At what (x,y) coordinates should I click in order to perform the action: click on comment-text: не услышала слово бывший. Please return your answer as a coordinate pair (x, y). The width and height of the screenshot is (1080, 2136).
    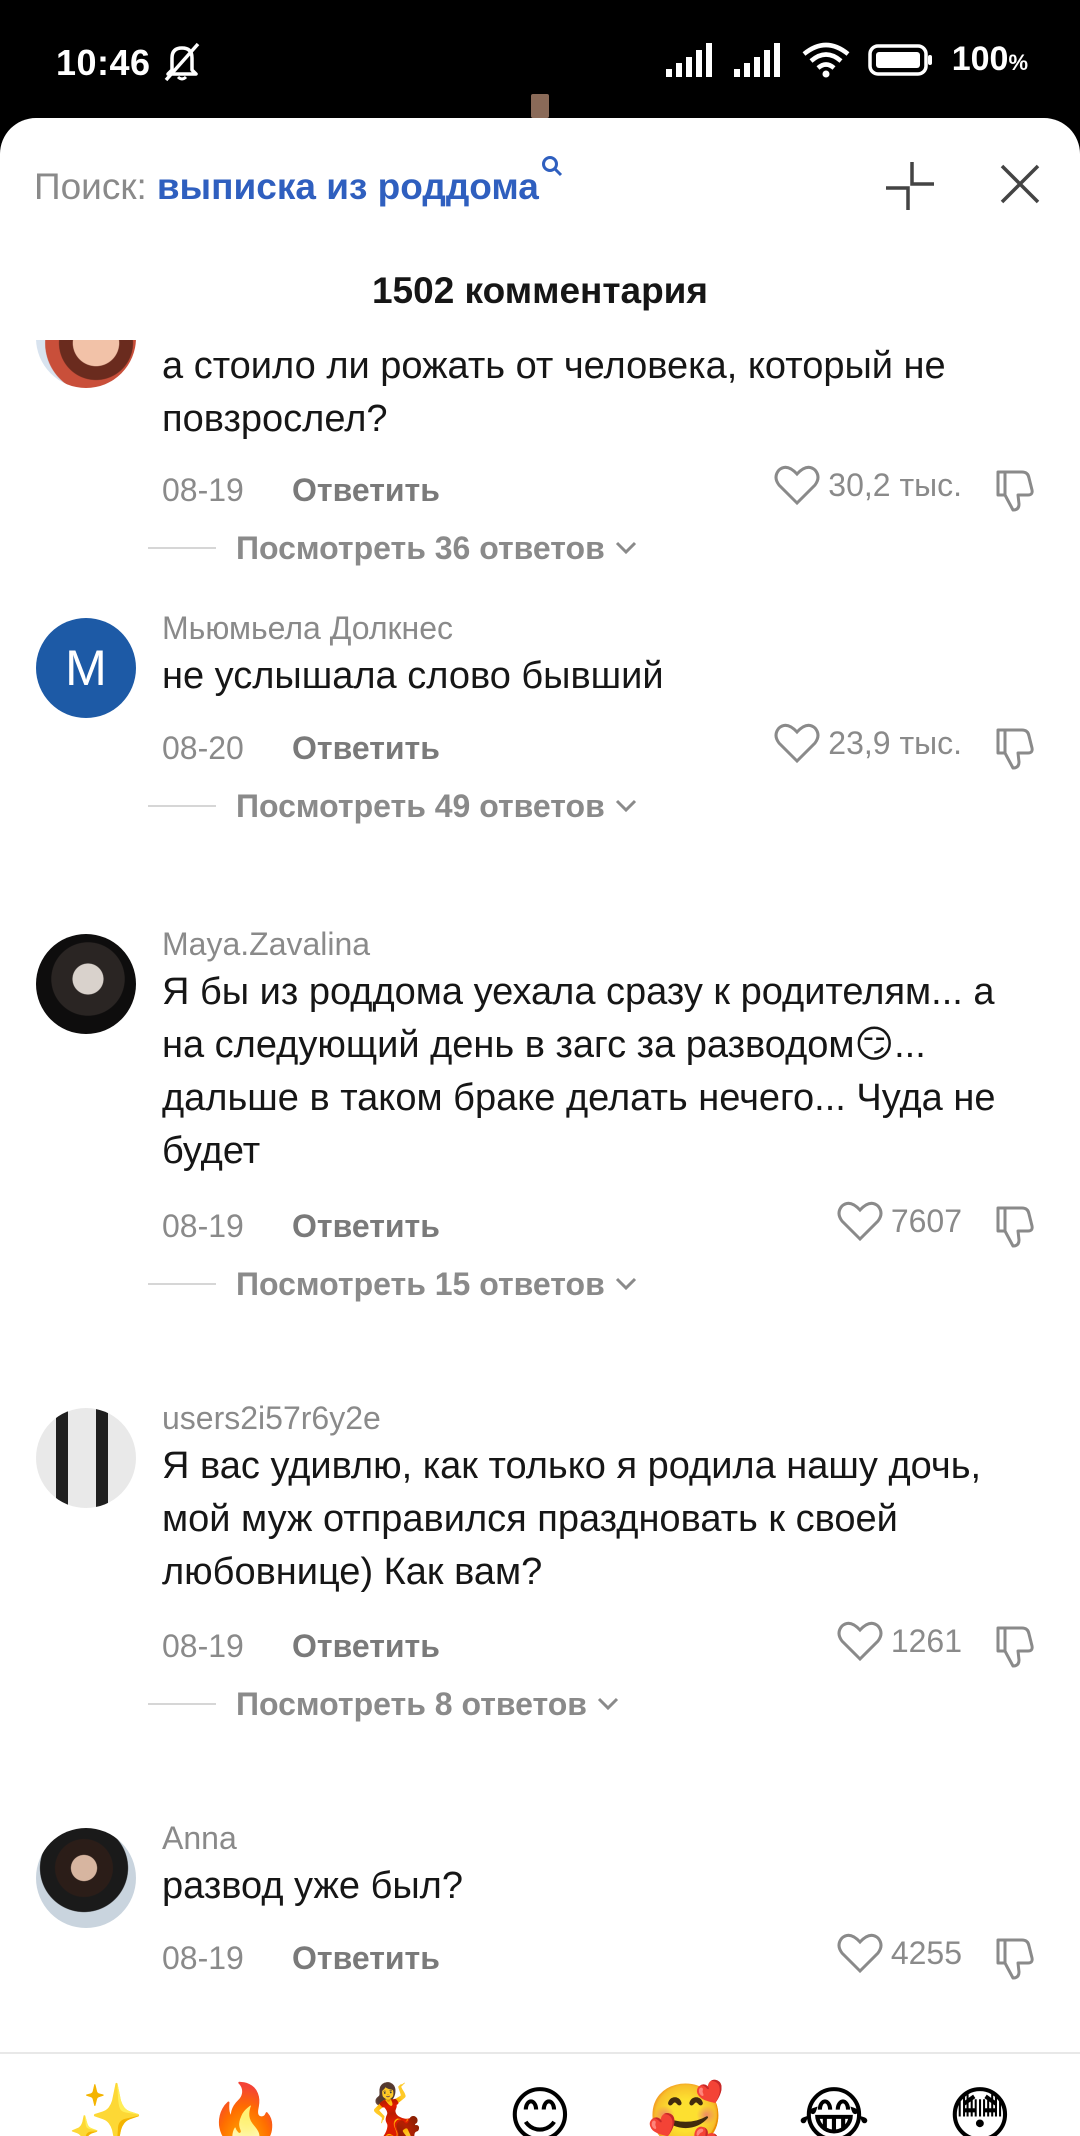
    Looking at the image, I should click on (413, 676).